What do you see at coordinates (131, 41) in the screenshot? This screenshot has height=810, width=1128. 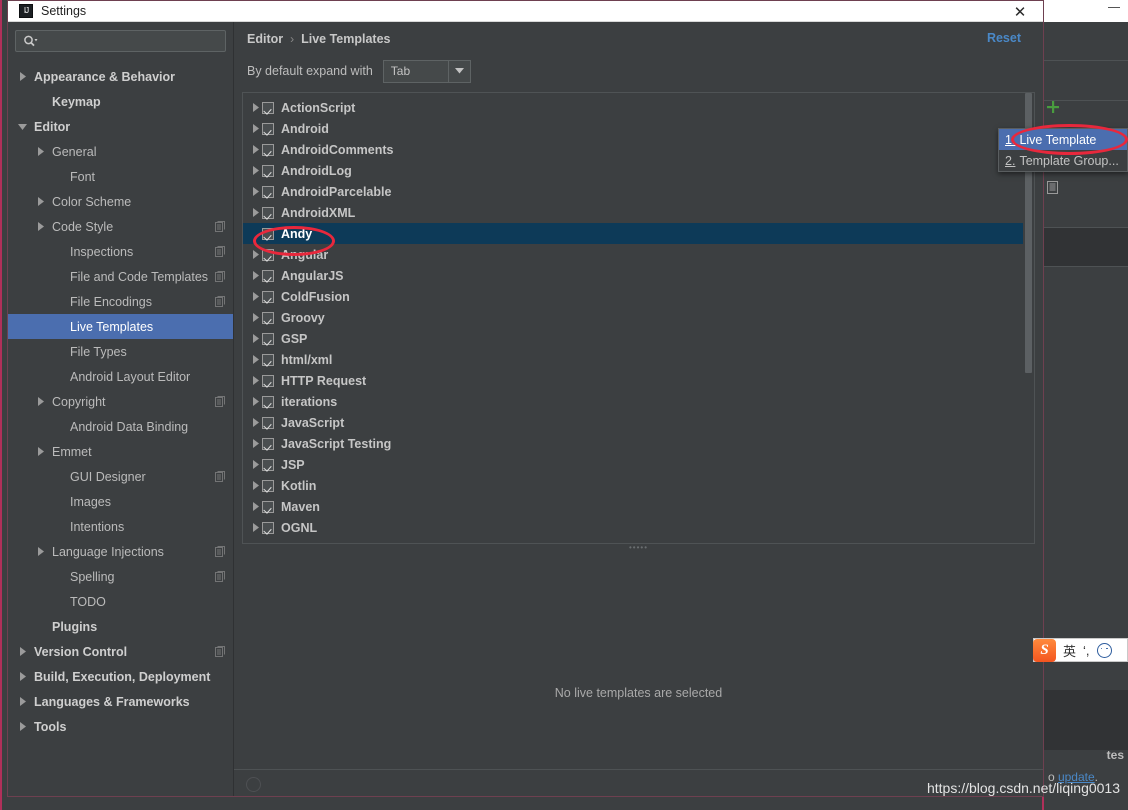 I see `search-input` at bounding box center [131, 41].